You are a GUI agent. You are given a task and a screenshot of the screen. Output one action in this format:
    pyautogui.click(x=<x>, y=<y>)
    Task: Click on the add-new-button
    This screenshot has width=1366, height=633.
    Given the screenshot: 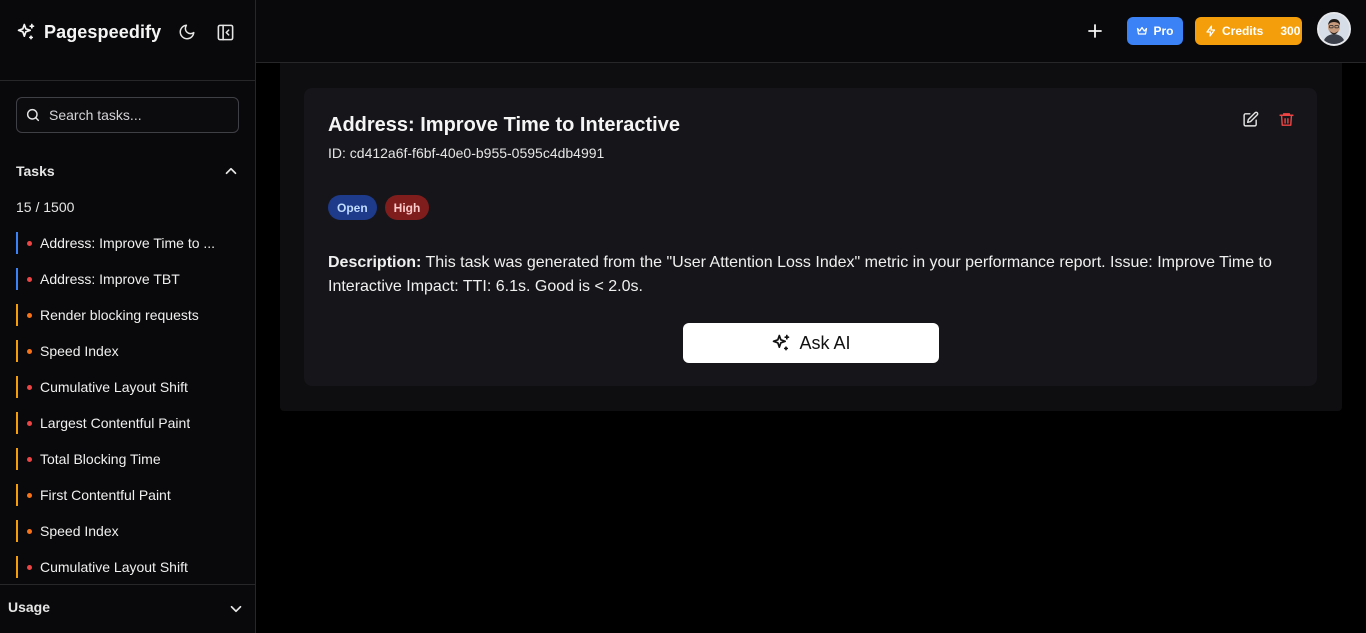 What is the action you would take?
    pyautogui.click(x=1095, y=31)
    